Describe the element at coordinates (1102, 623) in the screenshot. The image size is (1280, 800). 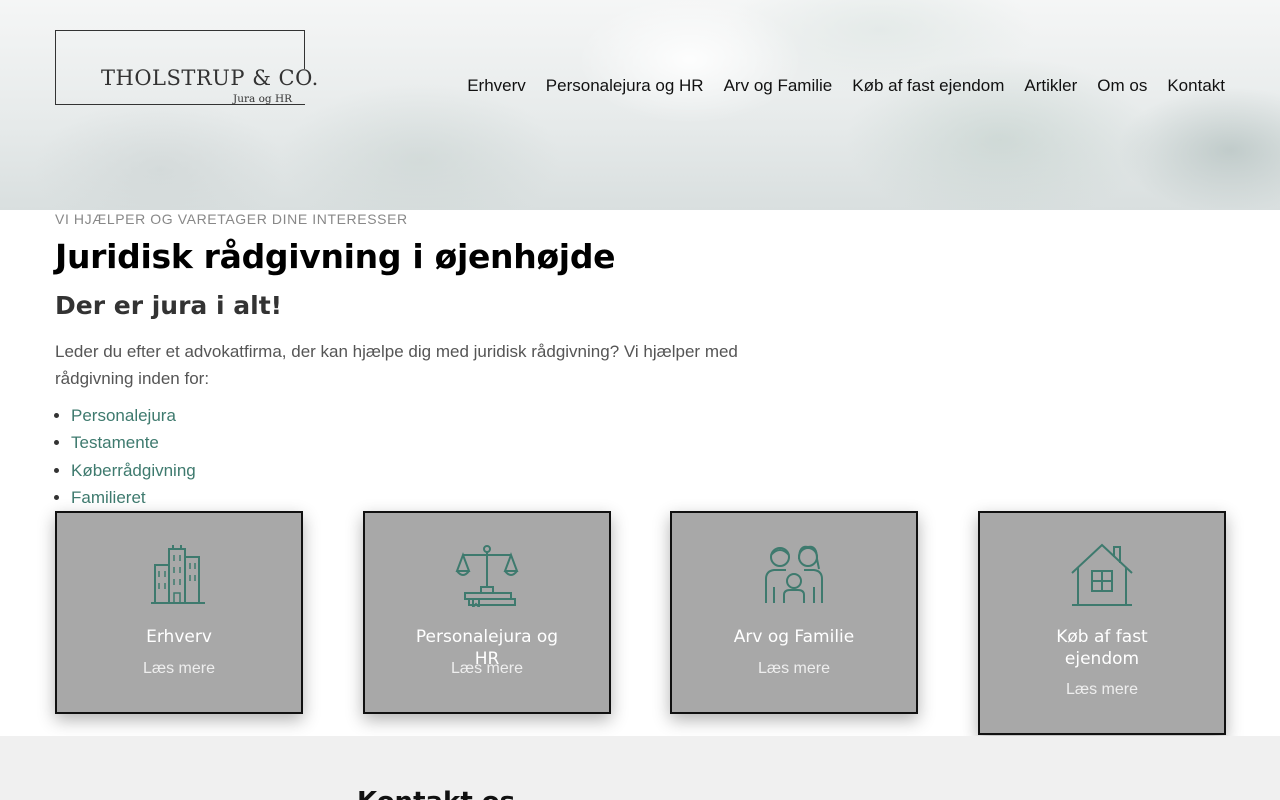
I see `service-card-koeb-af-fast-ejendom: Køb af fast ejendom Læs mere` at that location.